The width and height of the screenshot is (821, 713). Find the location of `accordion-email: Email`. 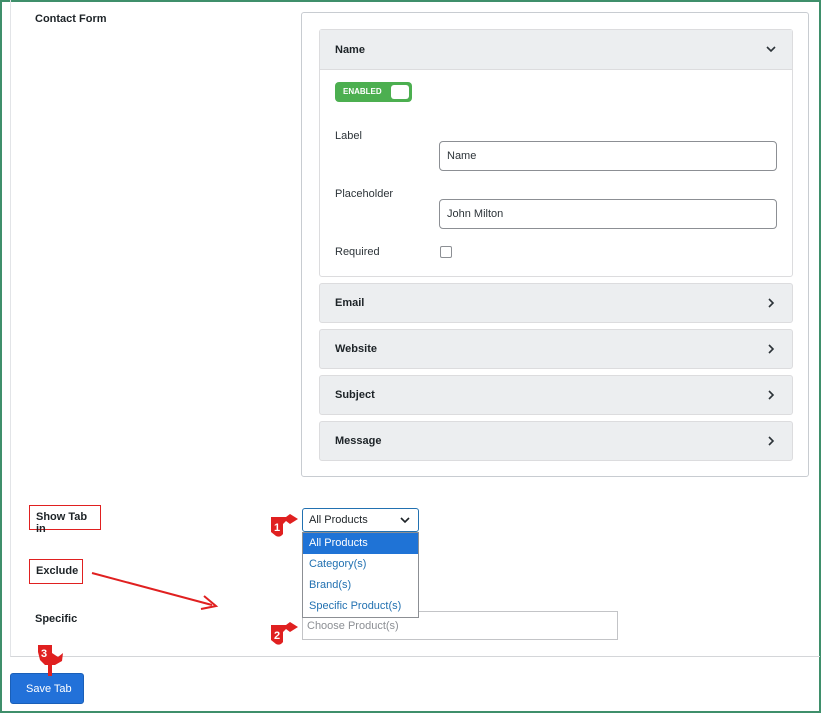

accordion-email: Email is located at coordinates (556, 303).